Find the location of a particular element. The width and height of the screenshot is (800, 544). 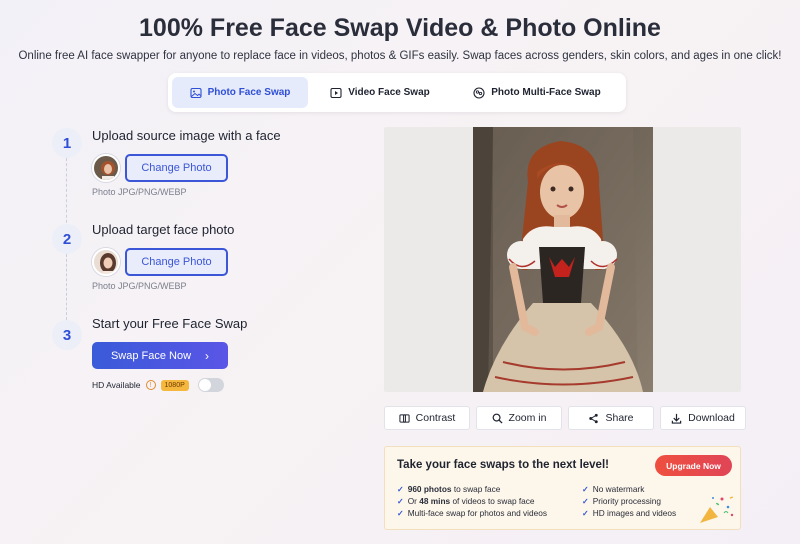

download-icon is located at coordinates (676, 418).